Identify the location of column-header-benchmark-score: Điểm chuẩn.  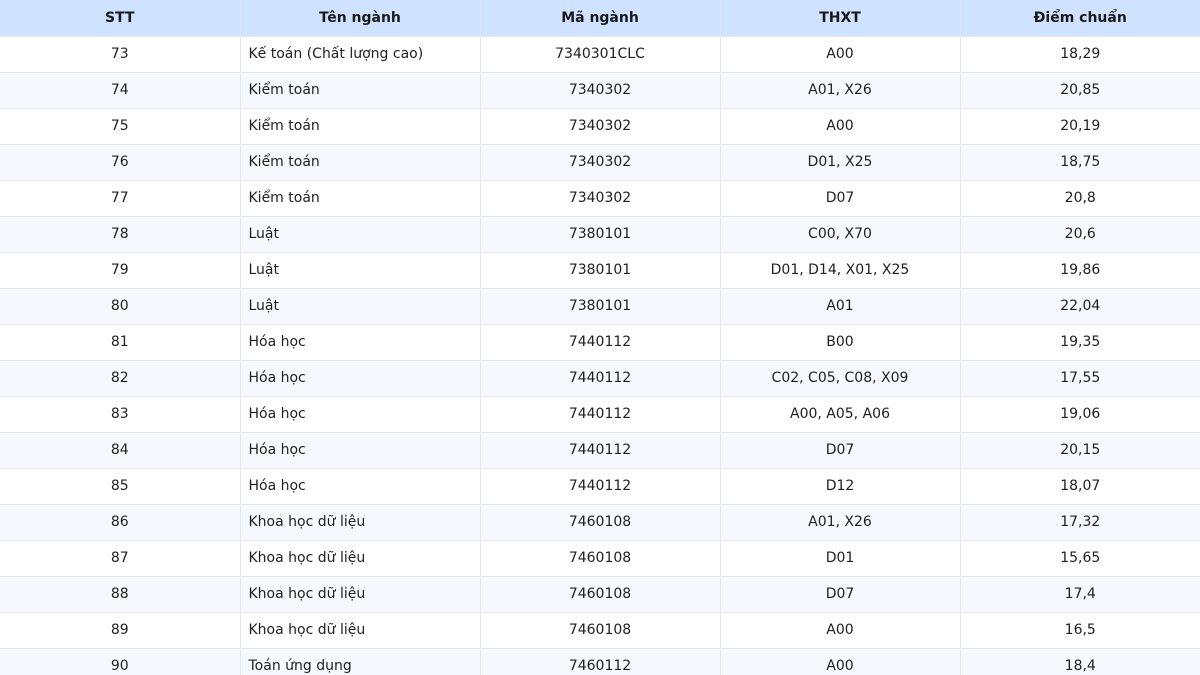
(1080, 18).